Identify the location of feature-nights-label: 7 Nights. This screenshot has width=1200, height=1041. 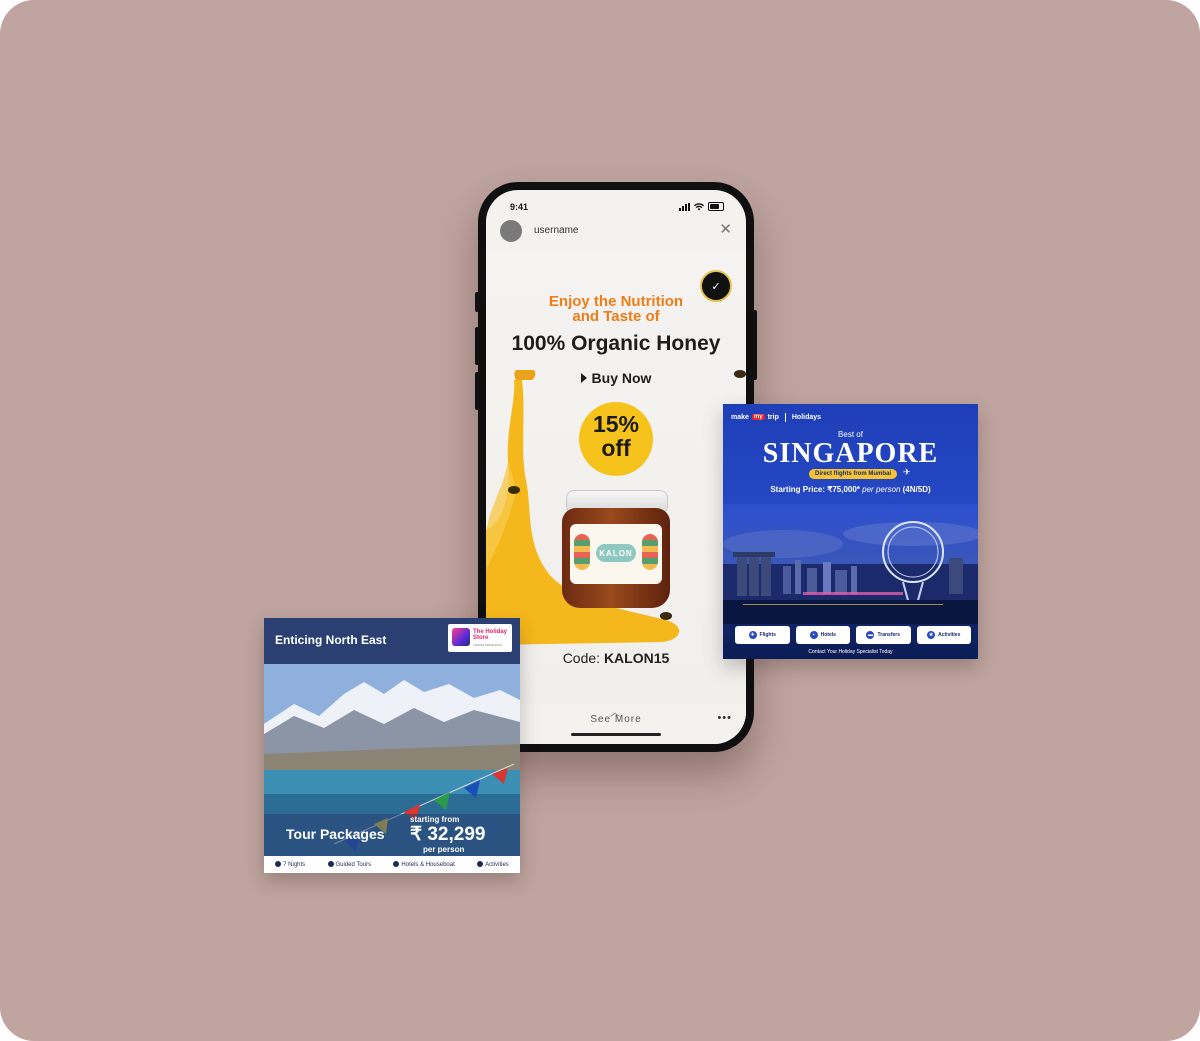
(294, 865).